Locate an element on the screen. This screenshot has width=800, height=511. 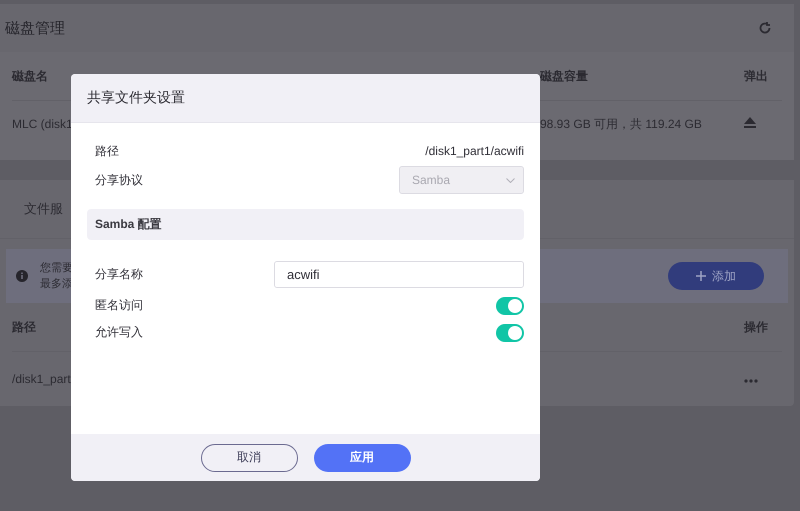
refresh-icon is located at coordinates (765, 28).